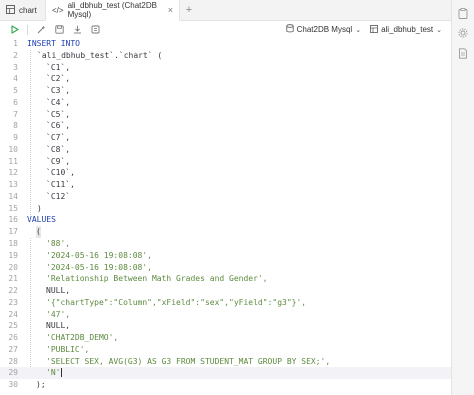  I want to click on settings-button, so click(463, 33).